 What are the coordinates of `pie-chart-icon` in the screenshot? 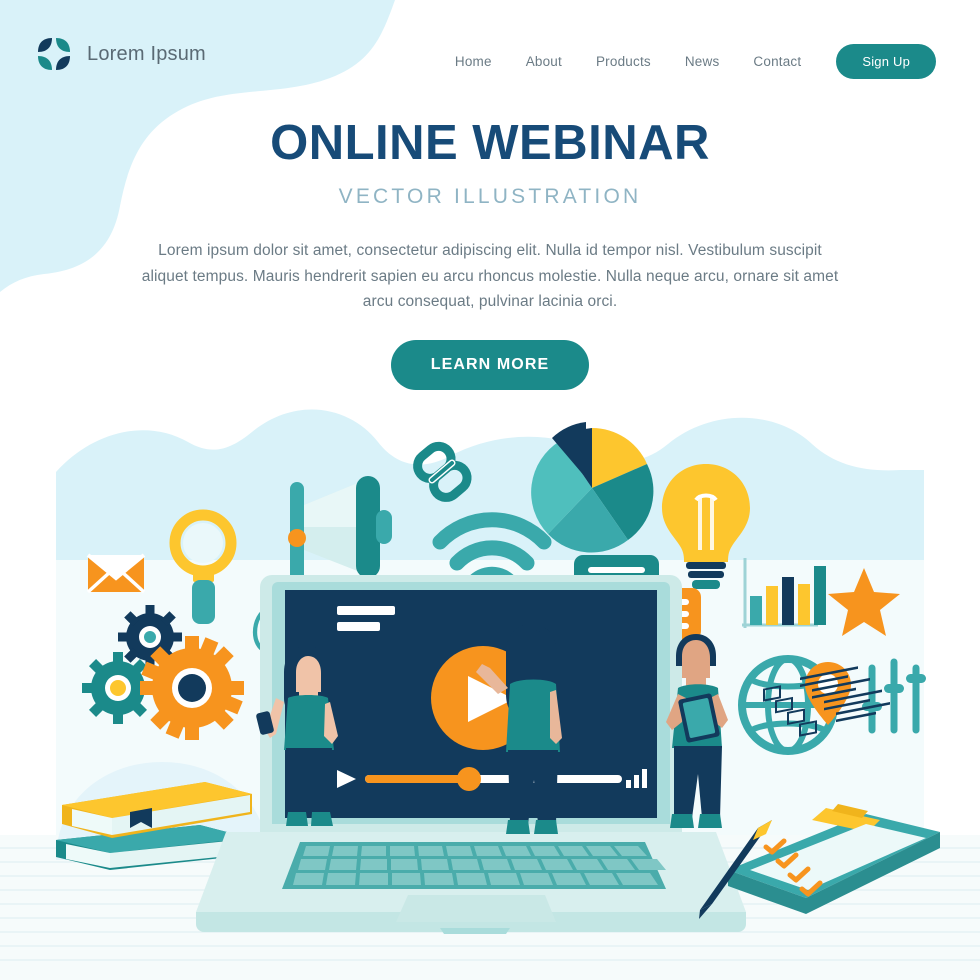 It's located at (592, 487).